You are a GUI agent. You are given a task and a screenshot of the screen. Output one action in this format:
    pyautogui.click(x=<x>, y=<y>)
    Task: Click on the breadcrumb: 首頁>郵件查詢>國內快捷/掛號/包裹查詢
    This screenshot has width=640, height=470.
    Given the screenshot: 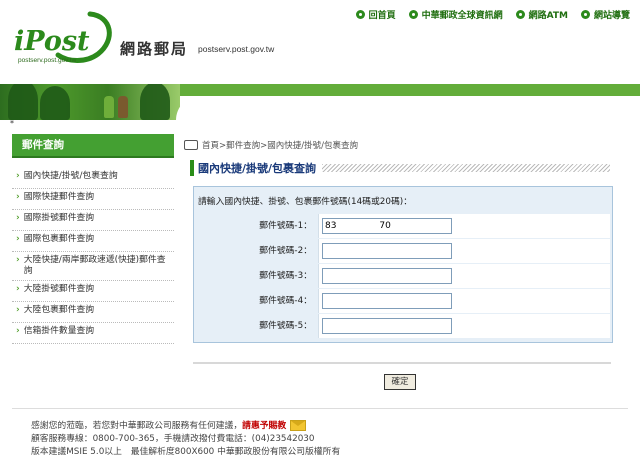 What is the action you would take?
    pyautogui.click(x=271, y=145)
    